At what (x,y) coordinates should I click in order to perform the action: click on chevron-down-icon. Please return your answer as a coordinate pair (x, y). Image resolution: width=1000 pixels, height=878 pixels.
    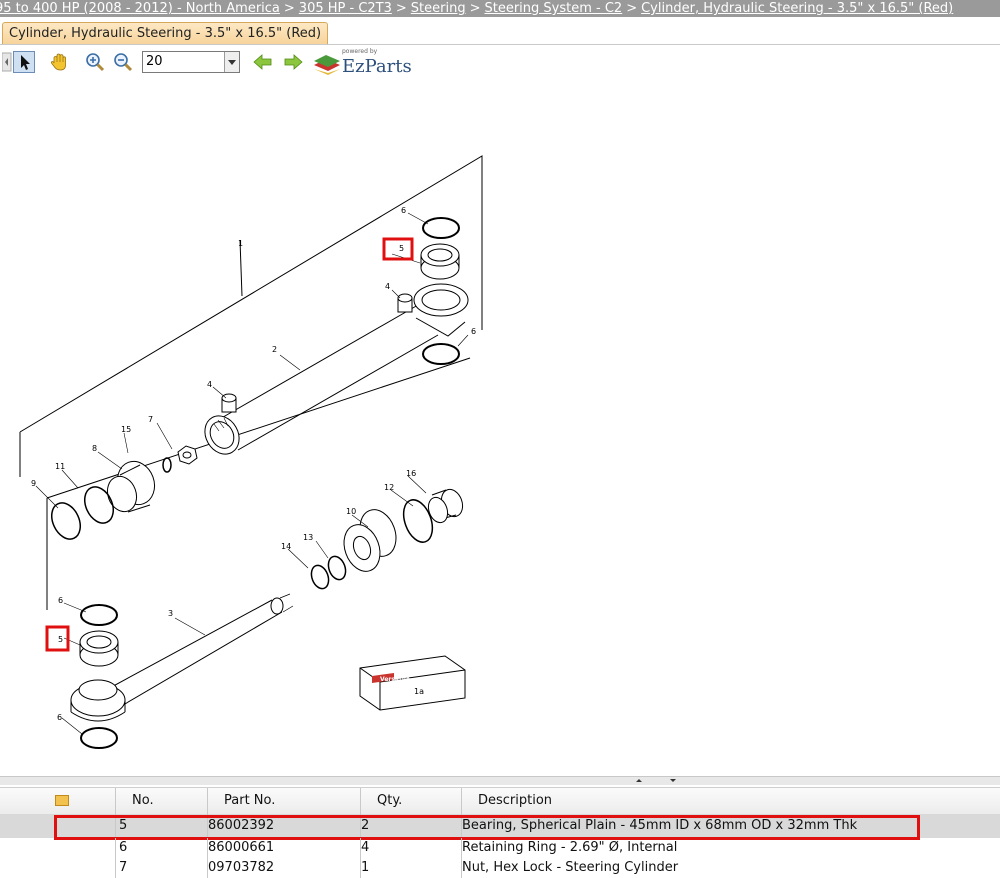
    Looking at the image, I should click on (231, 62).